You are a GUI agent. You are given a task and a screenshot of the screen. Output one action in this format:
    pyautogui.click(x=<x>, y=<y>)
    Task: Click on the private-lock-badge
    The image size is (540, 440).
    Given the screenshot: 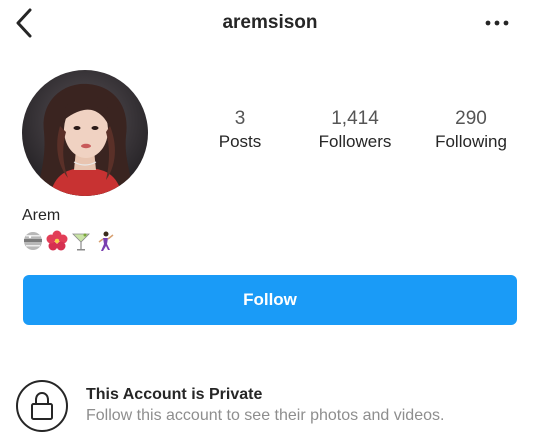 What is the action you would take?
    pyautogui.click(x=42, y=406)
    